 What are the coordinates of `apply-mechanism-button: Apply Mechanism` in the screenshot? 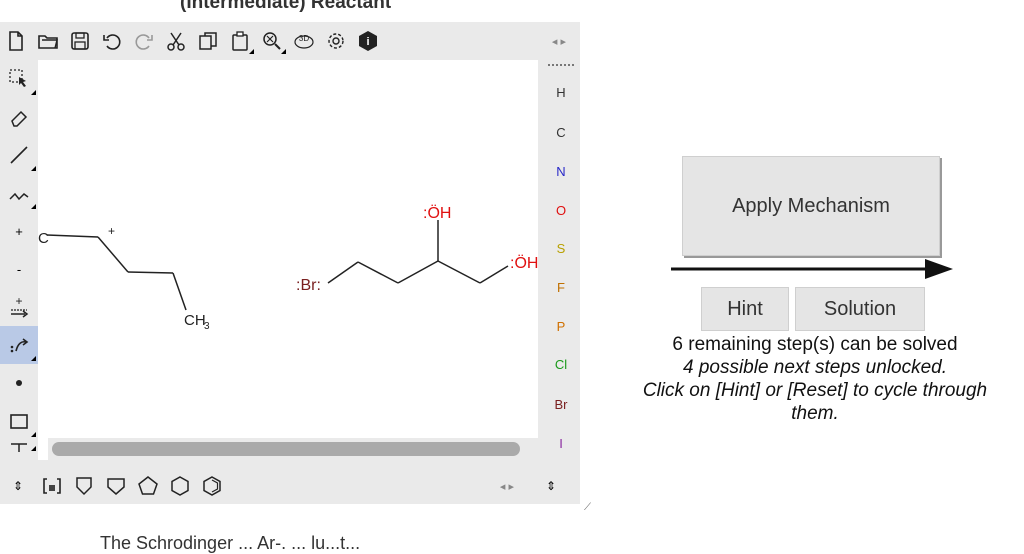 It's located at (811, 206).